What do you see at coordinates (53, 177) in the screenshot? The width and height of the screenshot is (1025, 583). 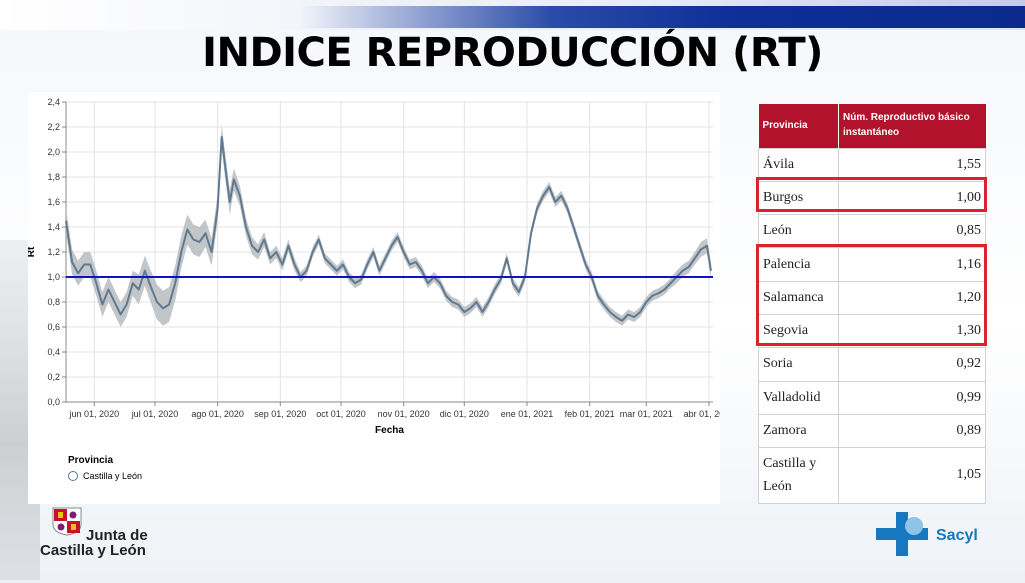 I see `y-tick-label: 1,8` at bounding box center [53, 177].